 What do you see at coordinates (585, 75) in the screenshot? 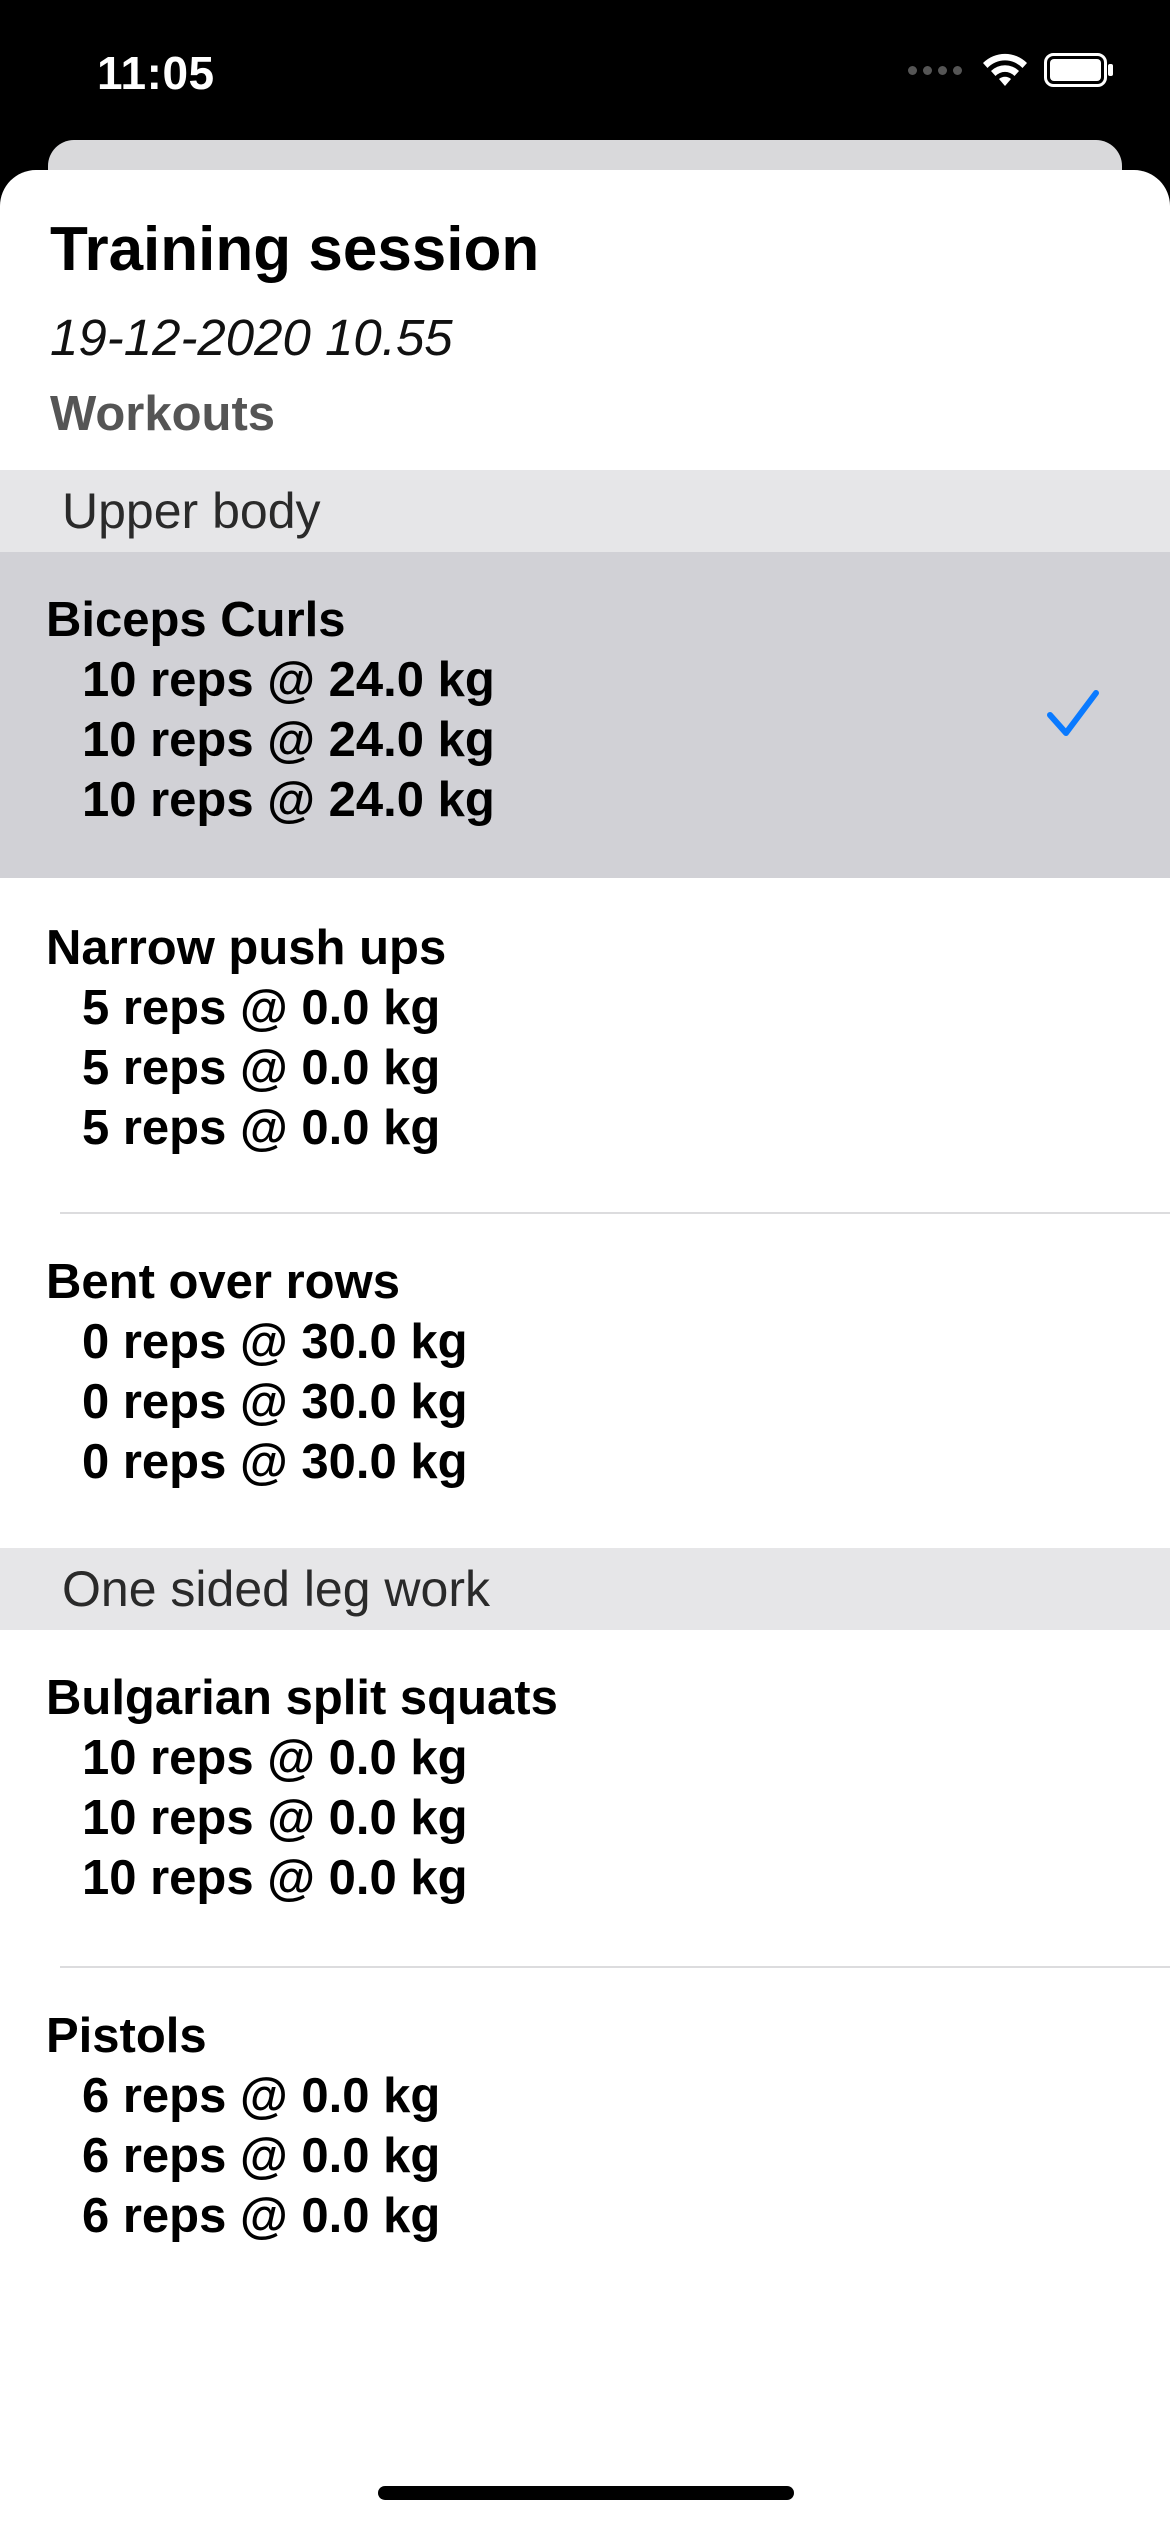
I see `status-bar: 11:05` at bounding box center [585, 75].